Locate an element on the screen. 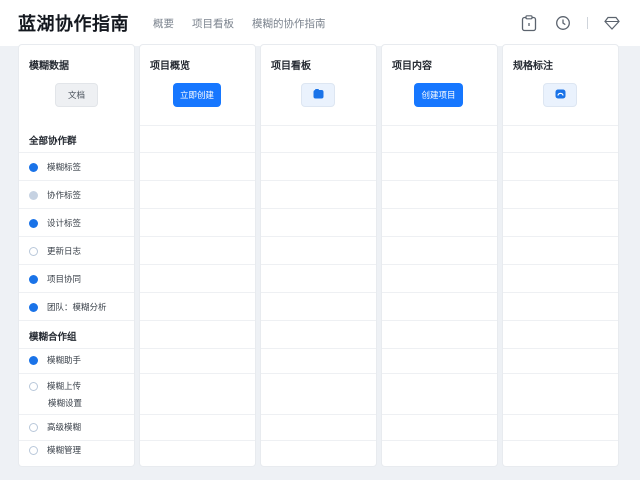 The image size is (640, 480). sidebar-item: 模糊助手 is located at coordinates (55, 360).